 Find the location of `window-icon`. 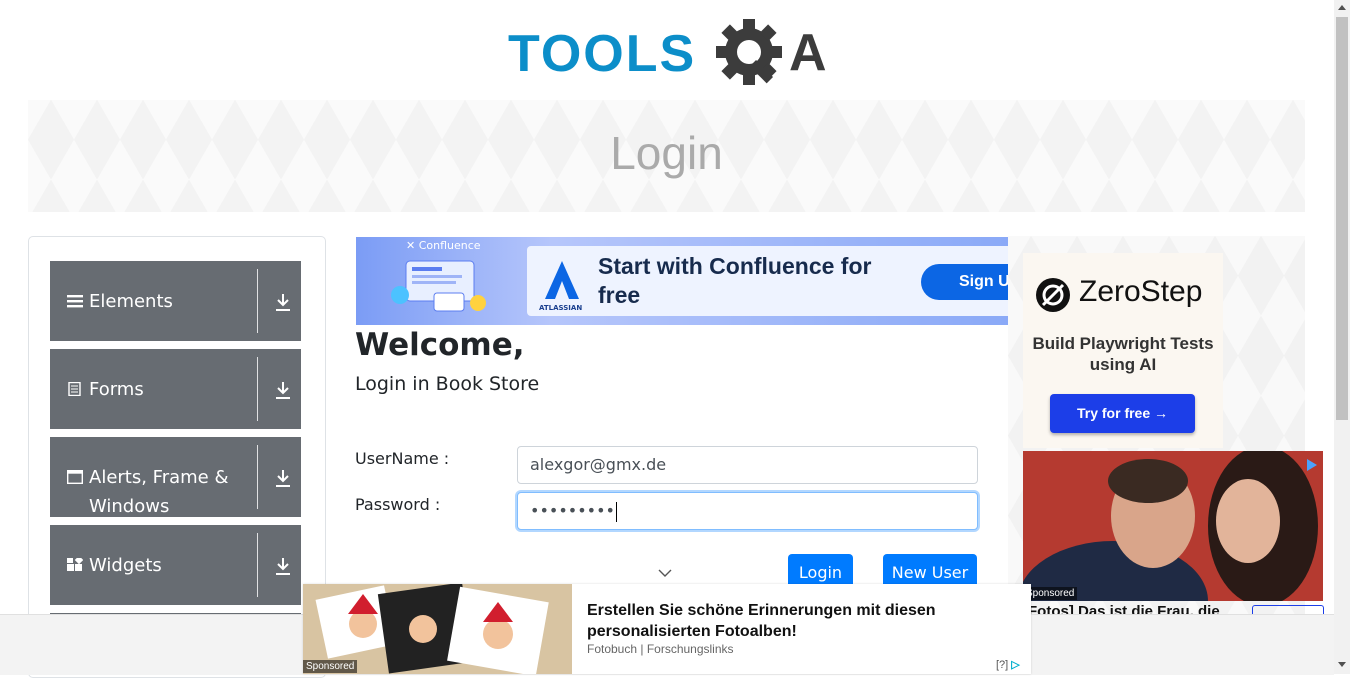

window-icon is located at coordinates (75, 477).